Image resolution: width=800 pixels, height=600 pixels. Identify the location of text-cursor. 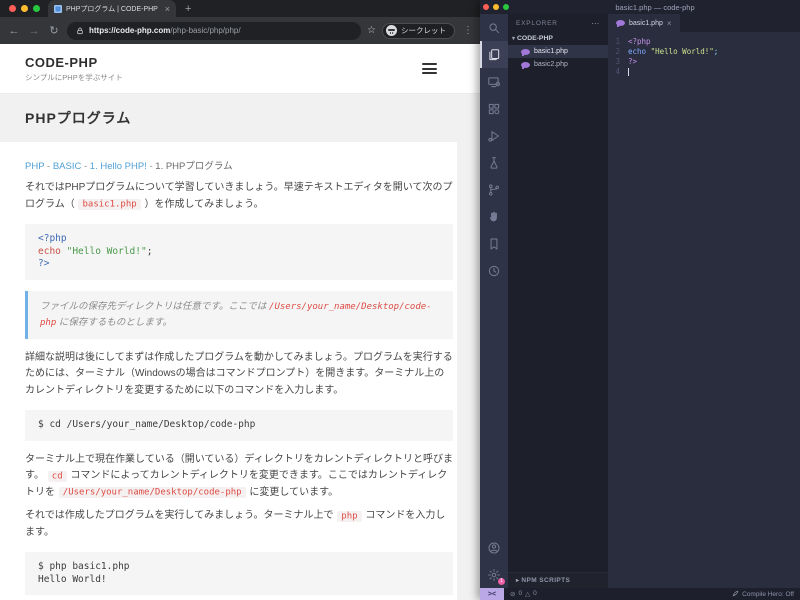
(628, 71).